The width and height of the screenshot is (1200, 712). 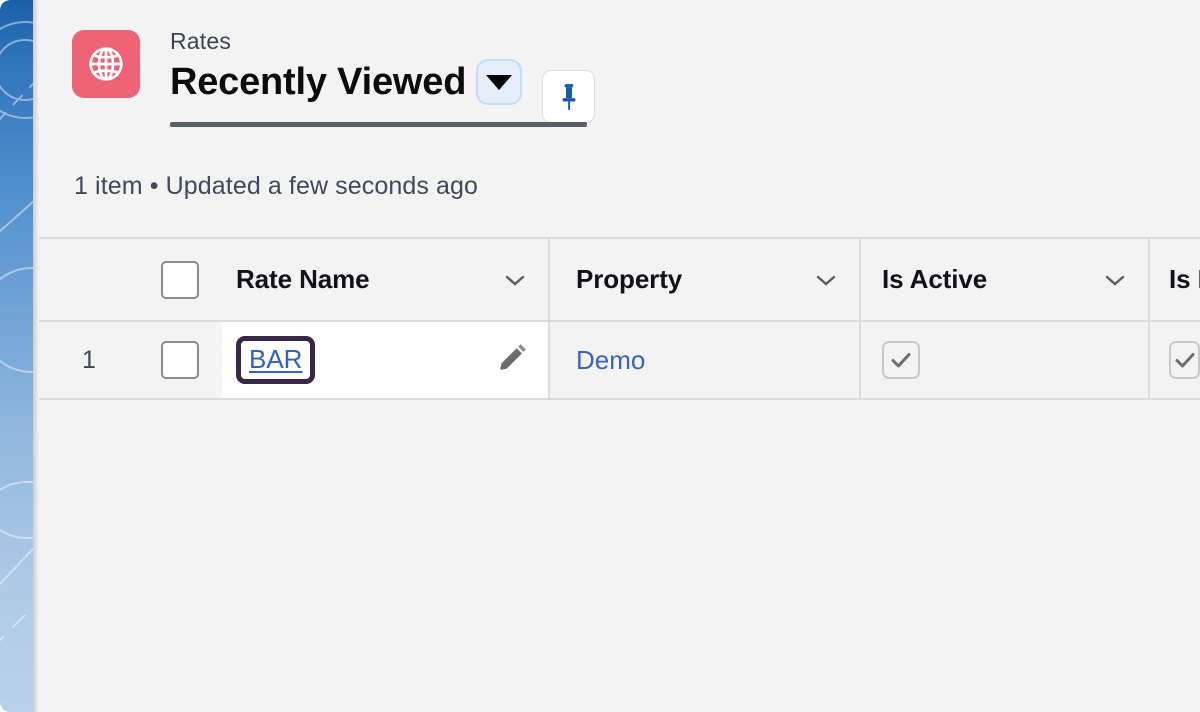 What do you see at coordinates (318, 82) in the screenshot?
I see `page-title: Recently Viewed` at bounding box center [318, 82].